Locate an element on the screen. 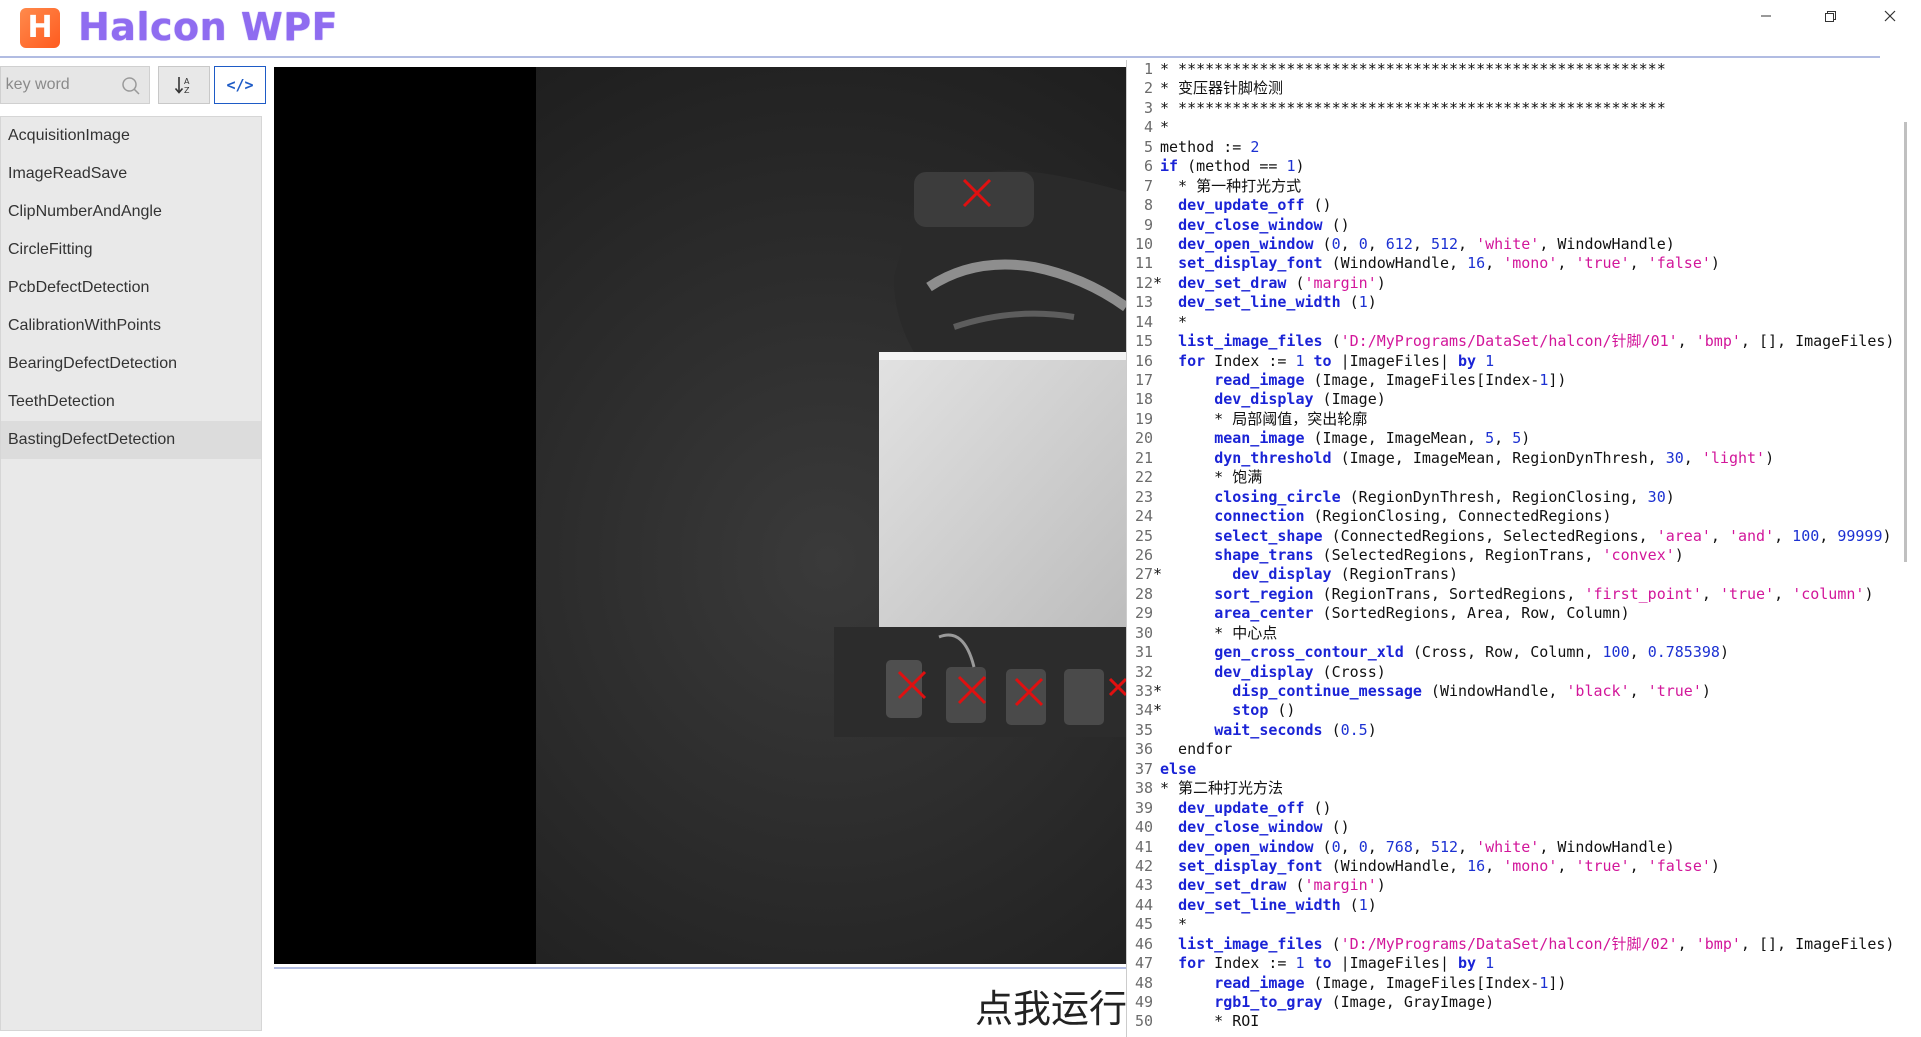 The height and width of the screenshot is (1037, 1921). code-text: dev_close_window () is located at coordinates (1255, 225).